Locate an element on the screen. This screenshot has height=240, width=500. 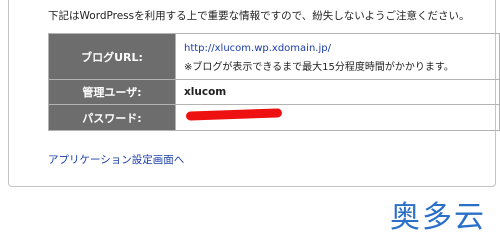
admin-user-value: xlucom is located at coordinates (205, 92).